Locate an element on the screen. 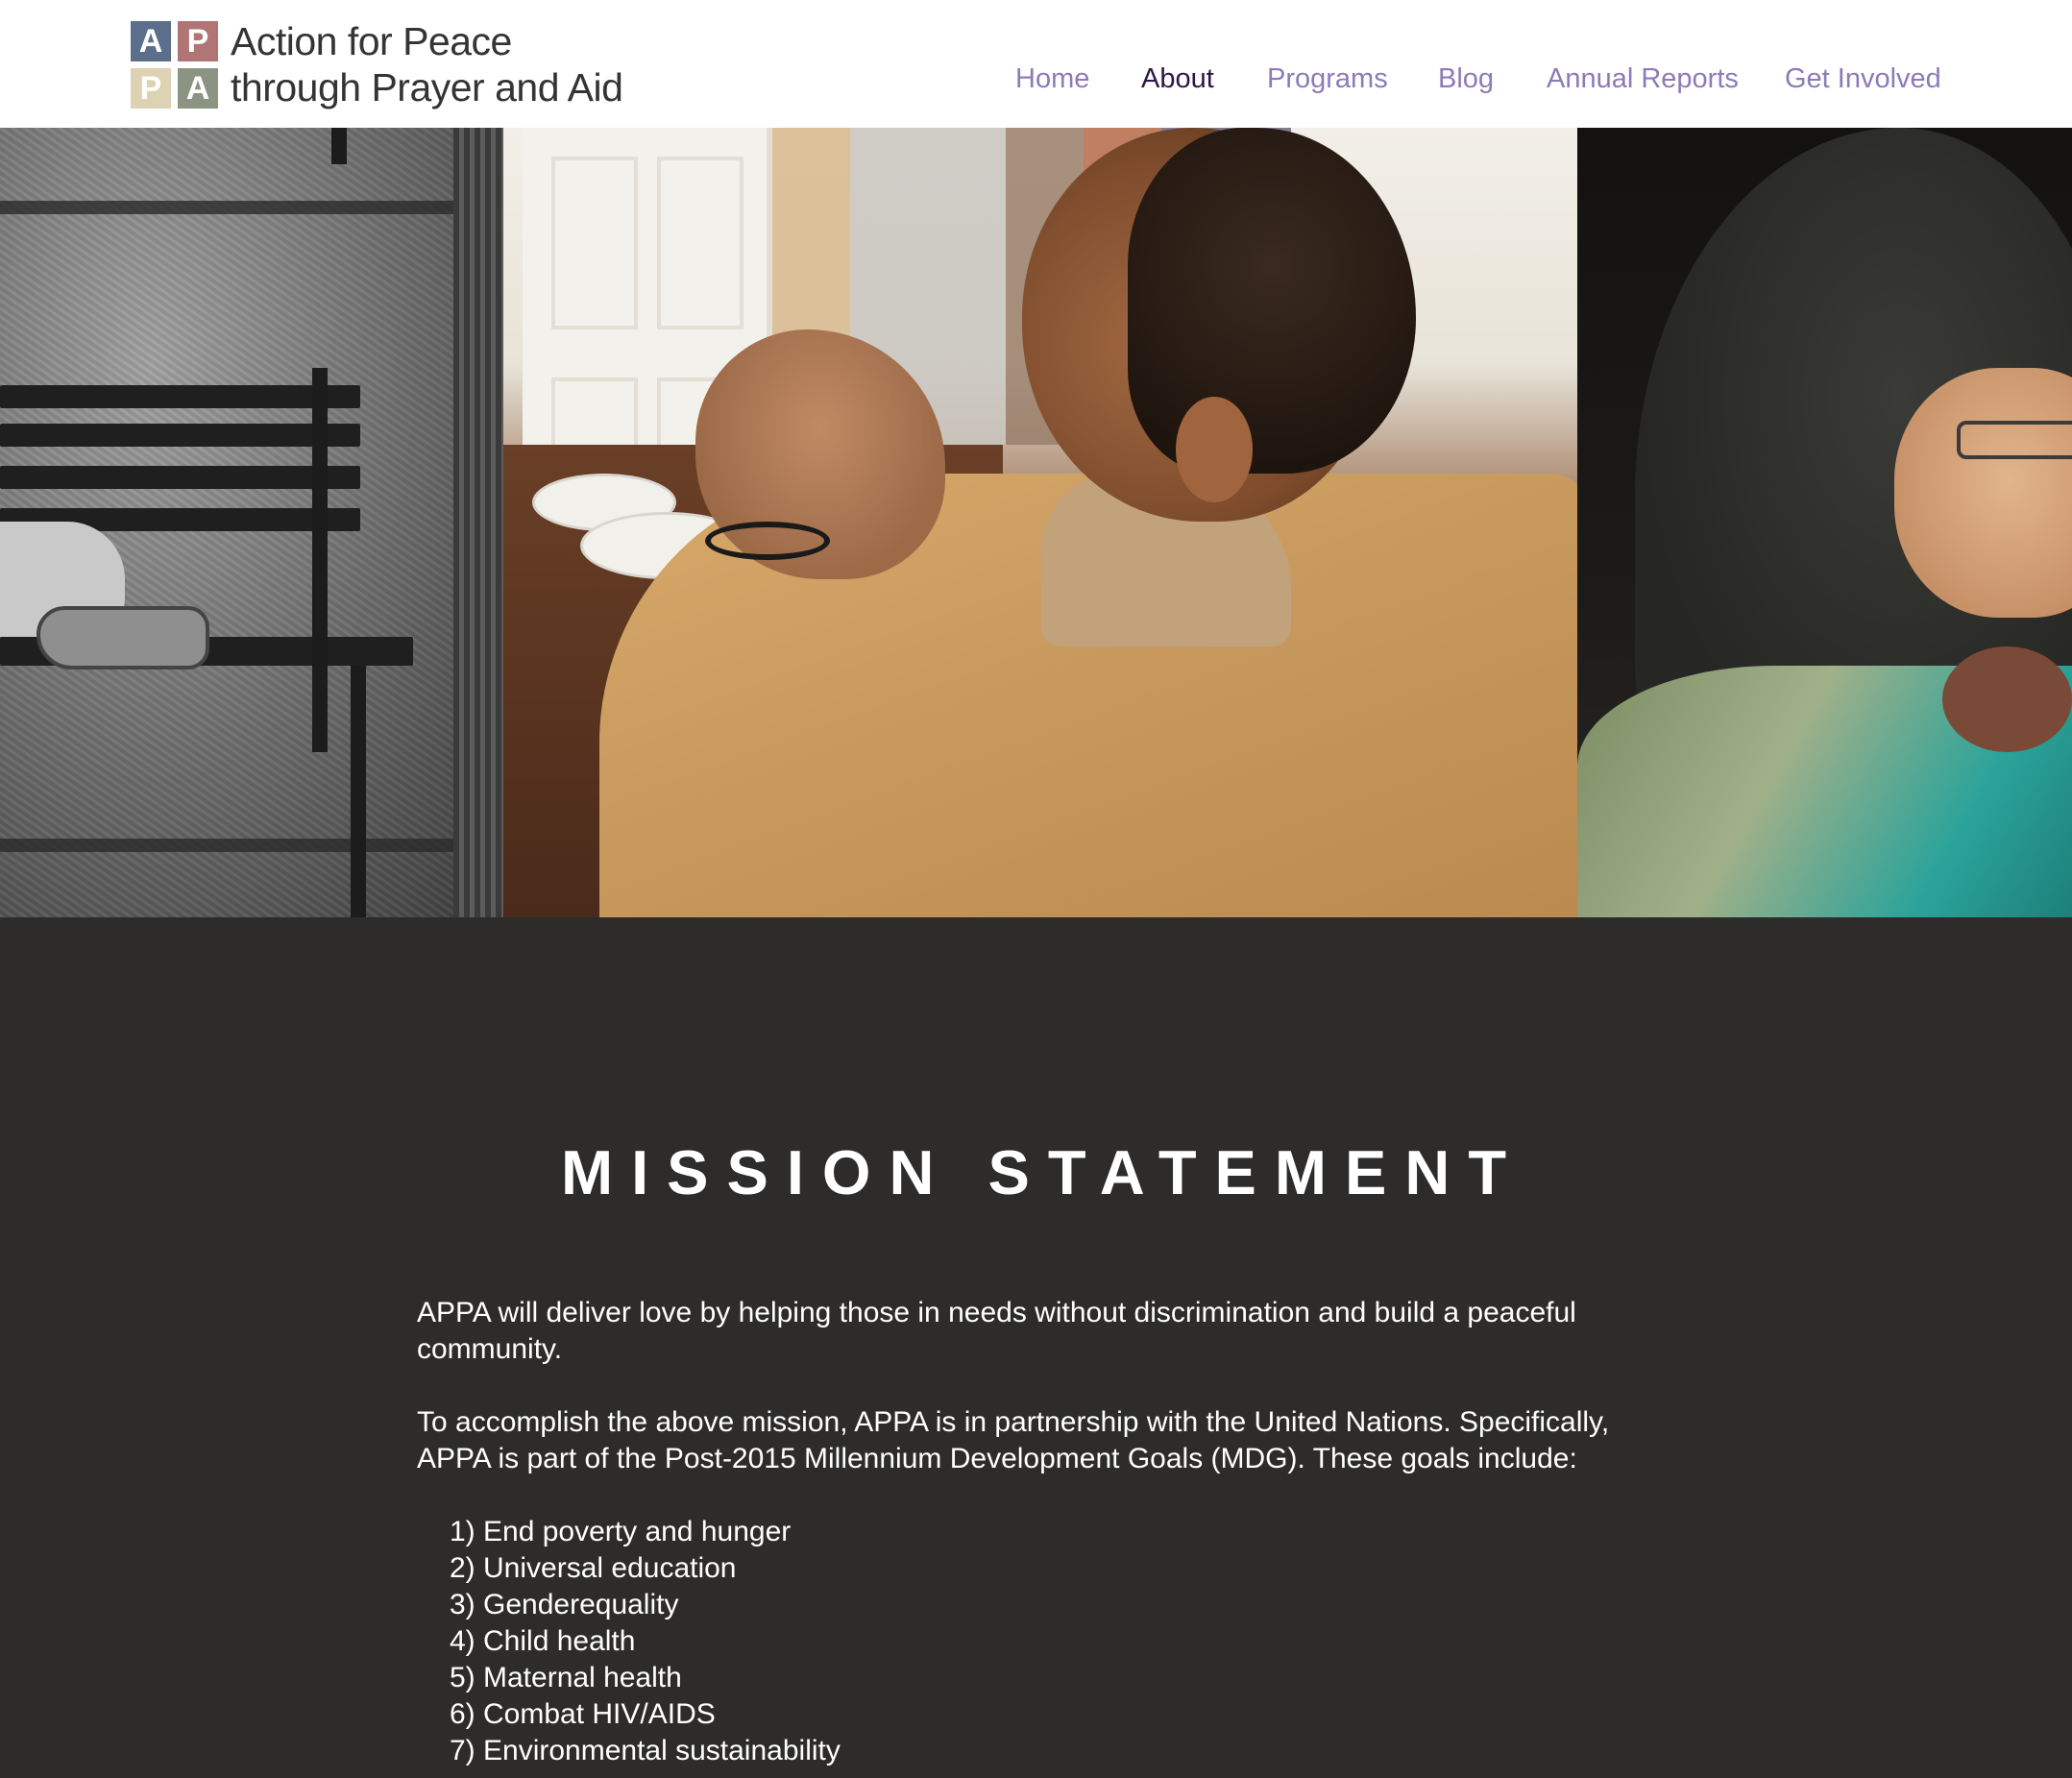  goal-item: 2) Universal education is located at coordinates (593, 1568).